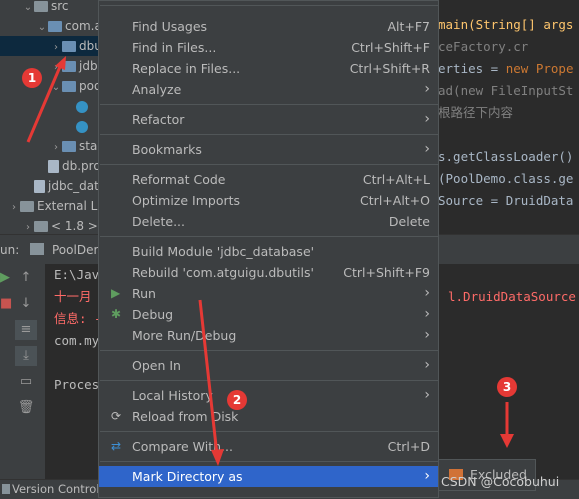  What do you see at coordinates (237, 400) in the screenshot?
I see `annotation-badge-2: 2` at bounding box center [237, 400].